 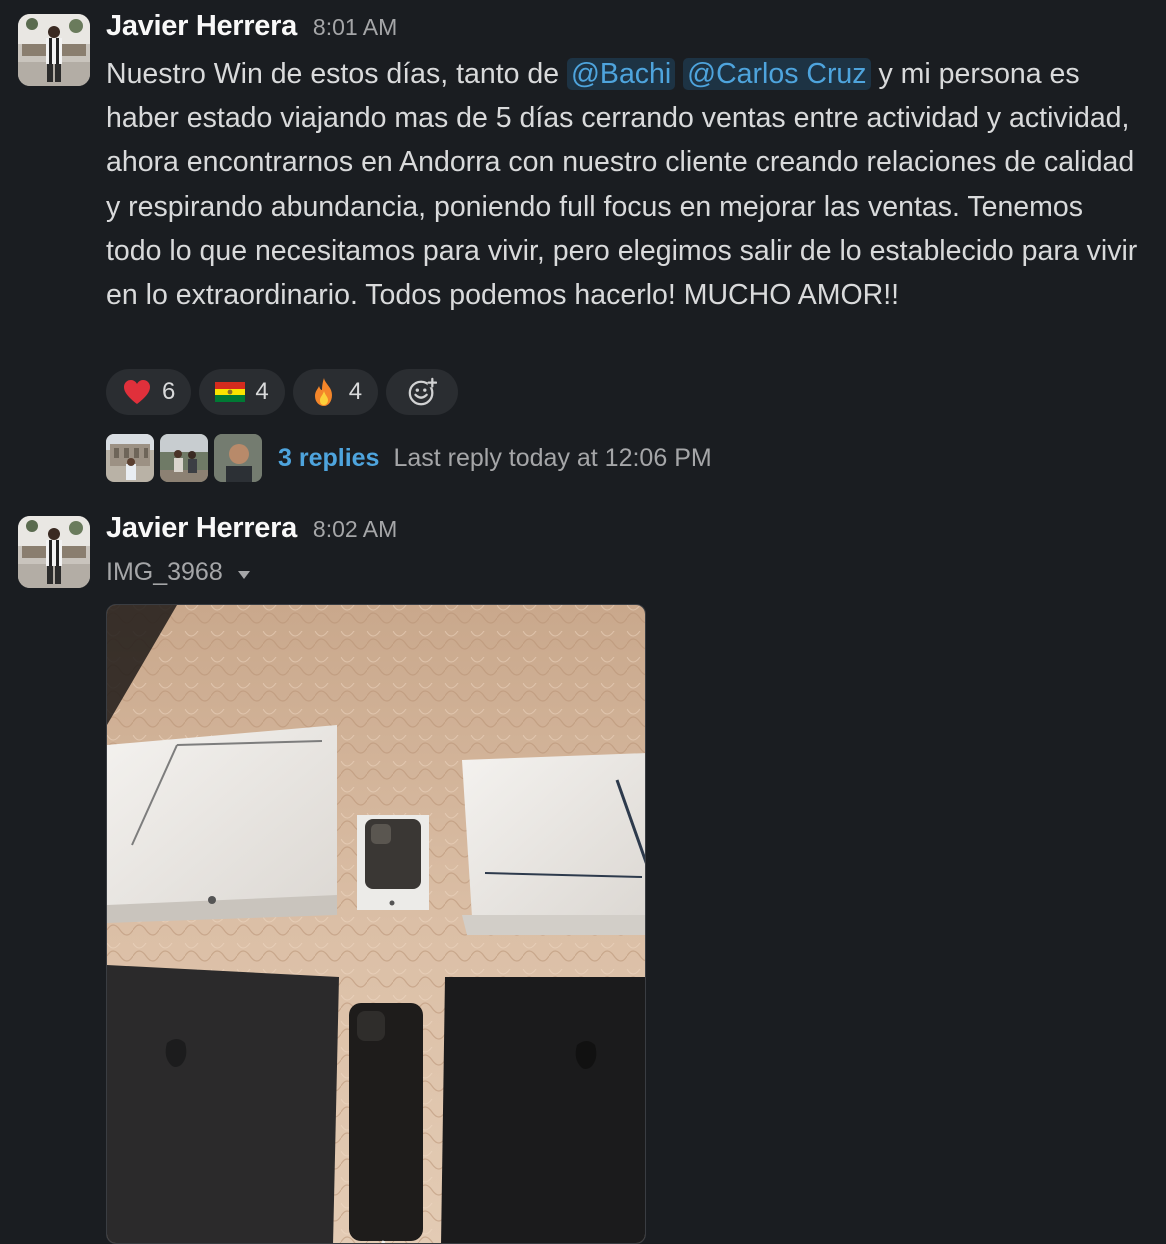 What do you see at coordinates (777, 74) in the screenshot?
I see `mention-carlos-cruz: @Carlos Cruz` at bounding box center [777, 74].